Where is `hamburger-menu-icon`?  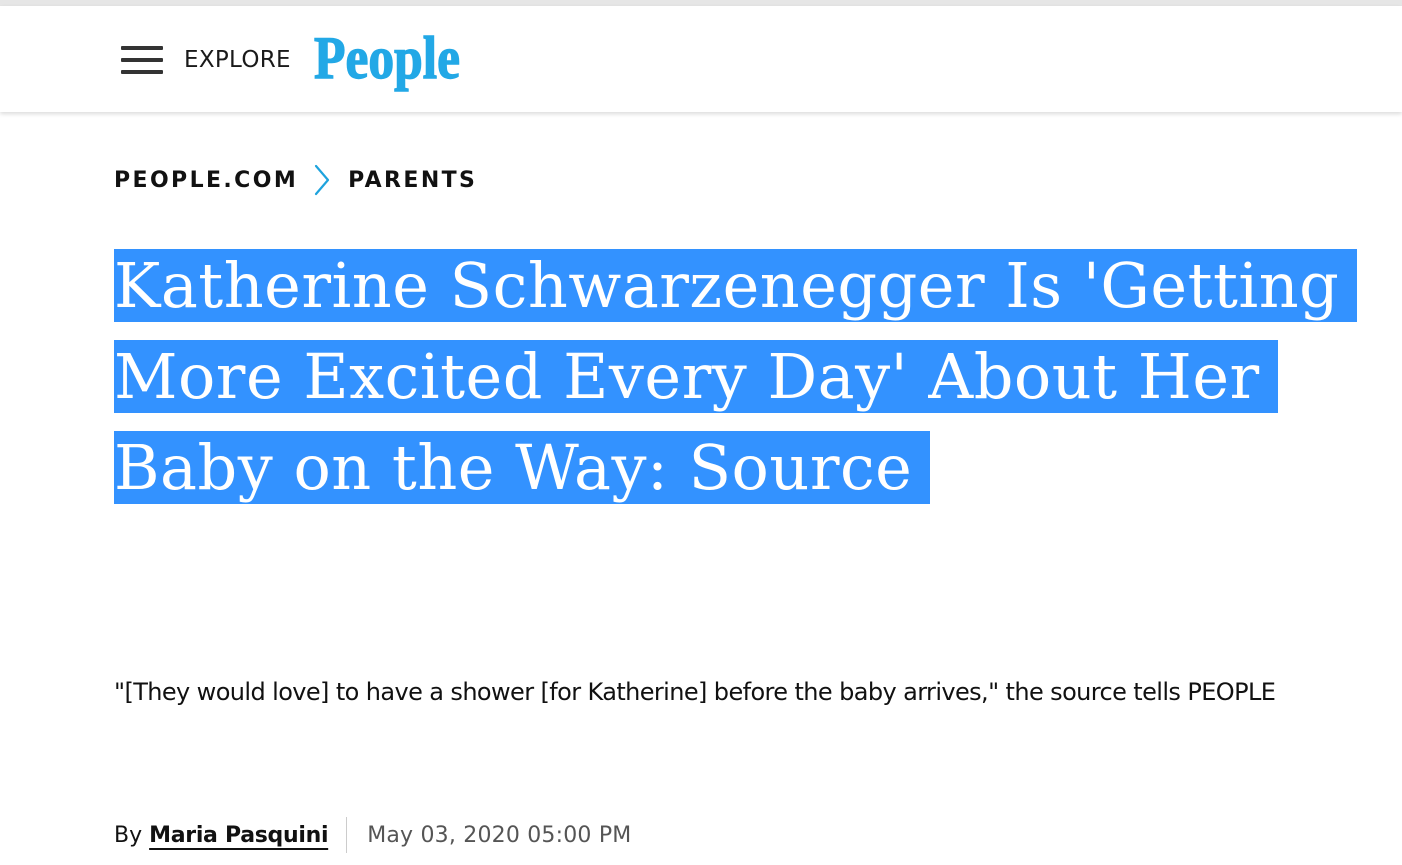
hamburger-menu-icon is located at coordinates (142, 60).